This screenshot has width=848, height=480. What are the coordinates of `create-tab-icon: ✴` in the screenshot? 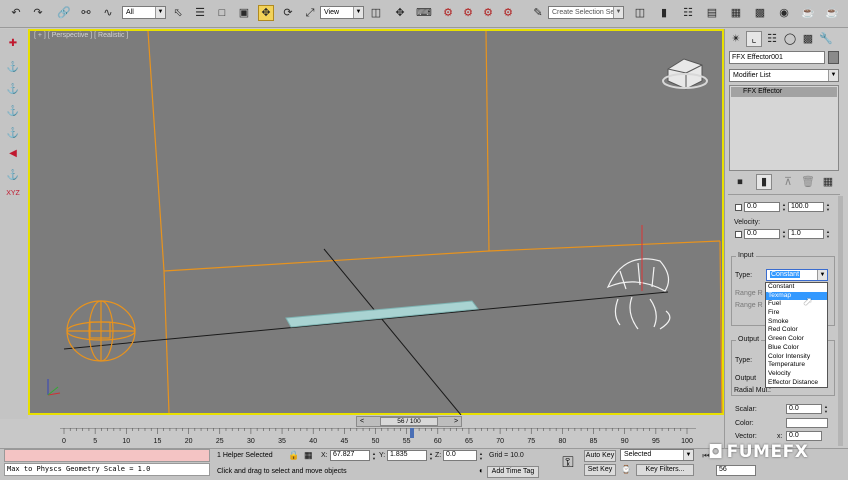 It's located at (736, 39).